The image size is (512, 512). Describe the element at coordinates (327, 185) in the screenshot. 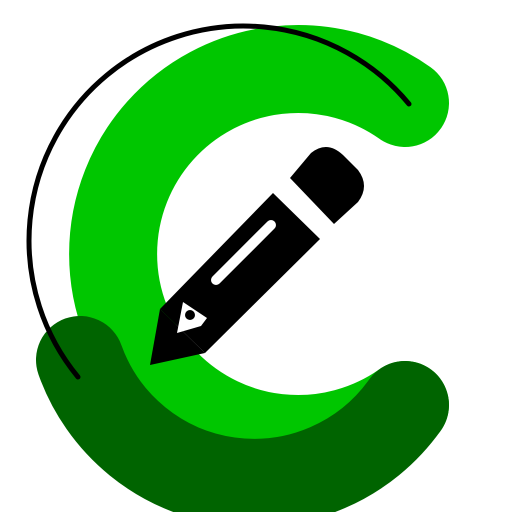

I see `pencil-eraser` at that location.